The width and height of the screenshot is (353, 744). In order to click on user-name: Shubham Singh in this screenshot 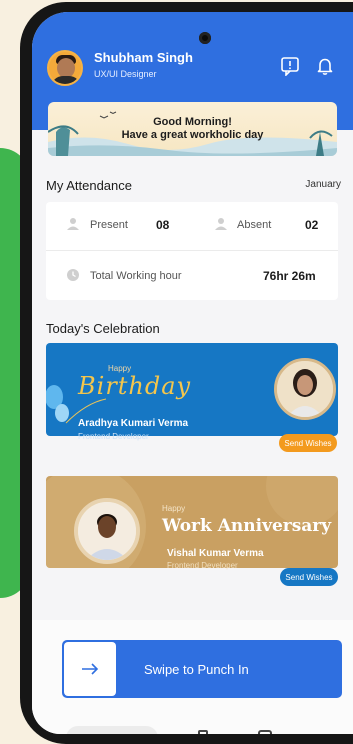, I will do `click(143, 57)`.